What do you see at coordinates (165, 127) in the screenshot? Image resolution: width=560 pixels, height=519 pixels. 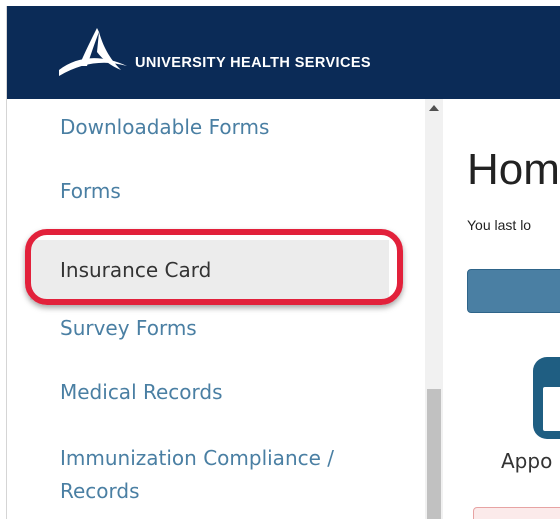 I see `sidebar-item-label: Downloadable Forms` at bounding box center [165, 127].